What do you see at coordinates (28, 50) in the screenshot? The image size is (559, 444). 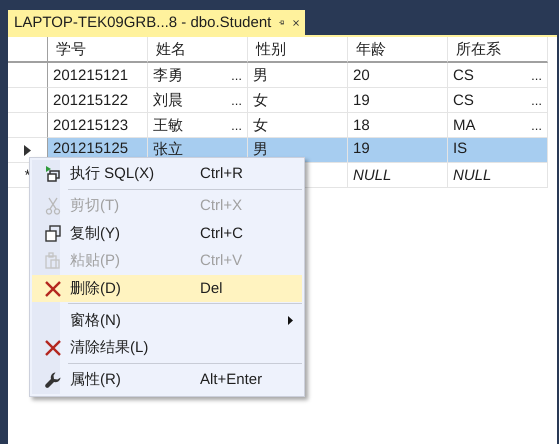 I see `corner-header` at bounding box center [28, 50].